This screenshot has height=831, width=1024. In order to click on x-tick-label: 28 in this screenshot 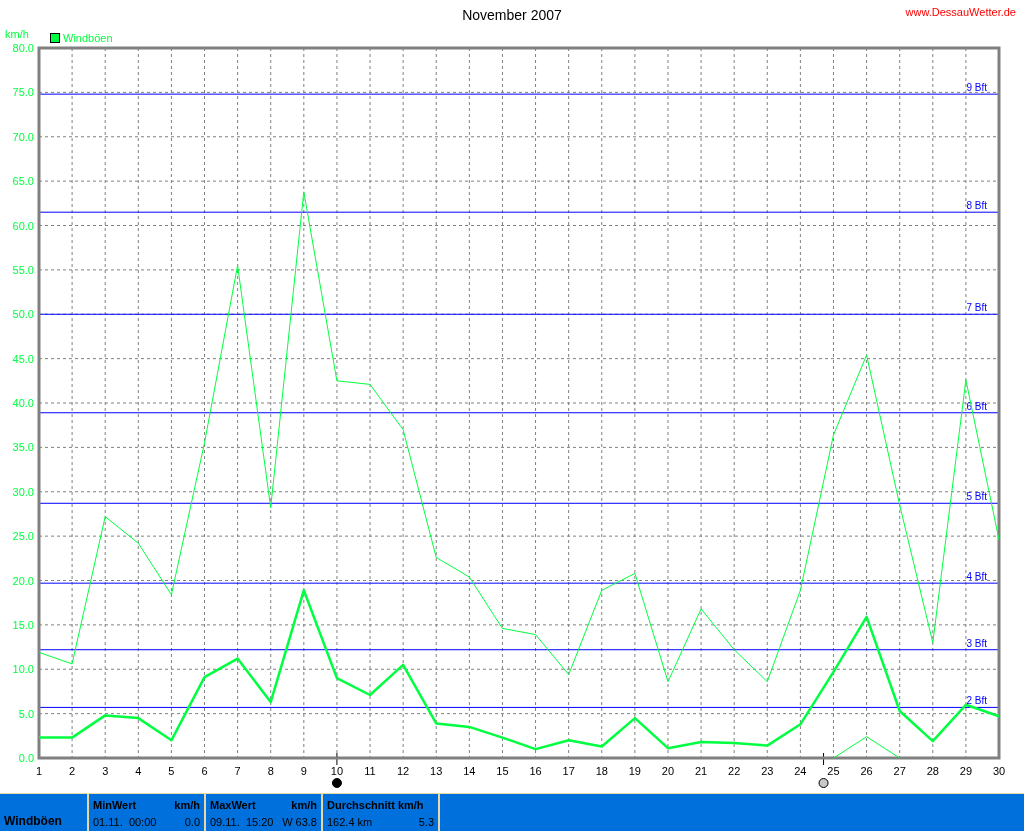, I will do `click(932, 771)`.